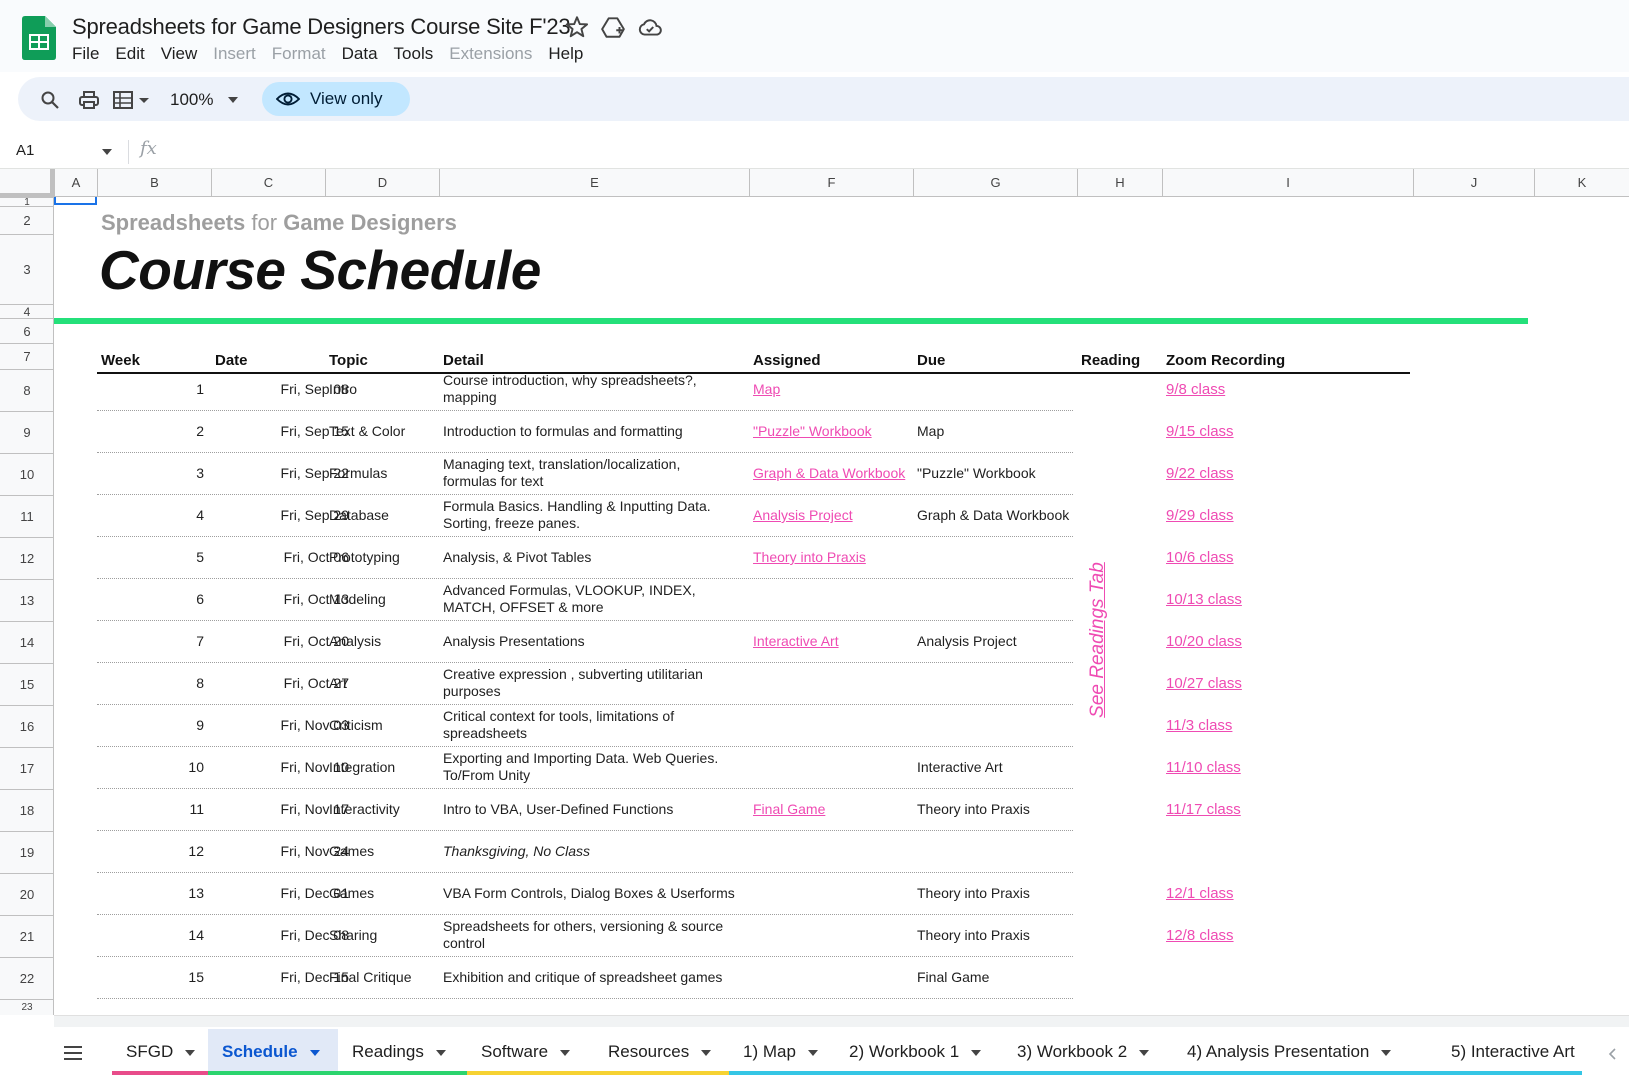  I want to click on zoom-recording-link: 12/8 class, so click(1200, 935).